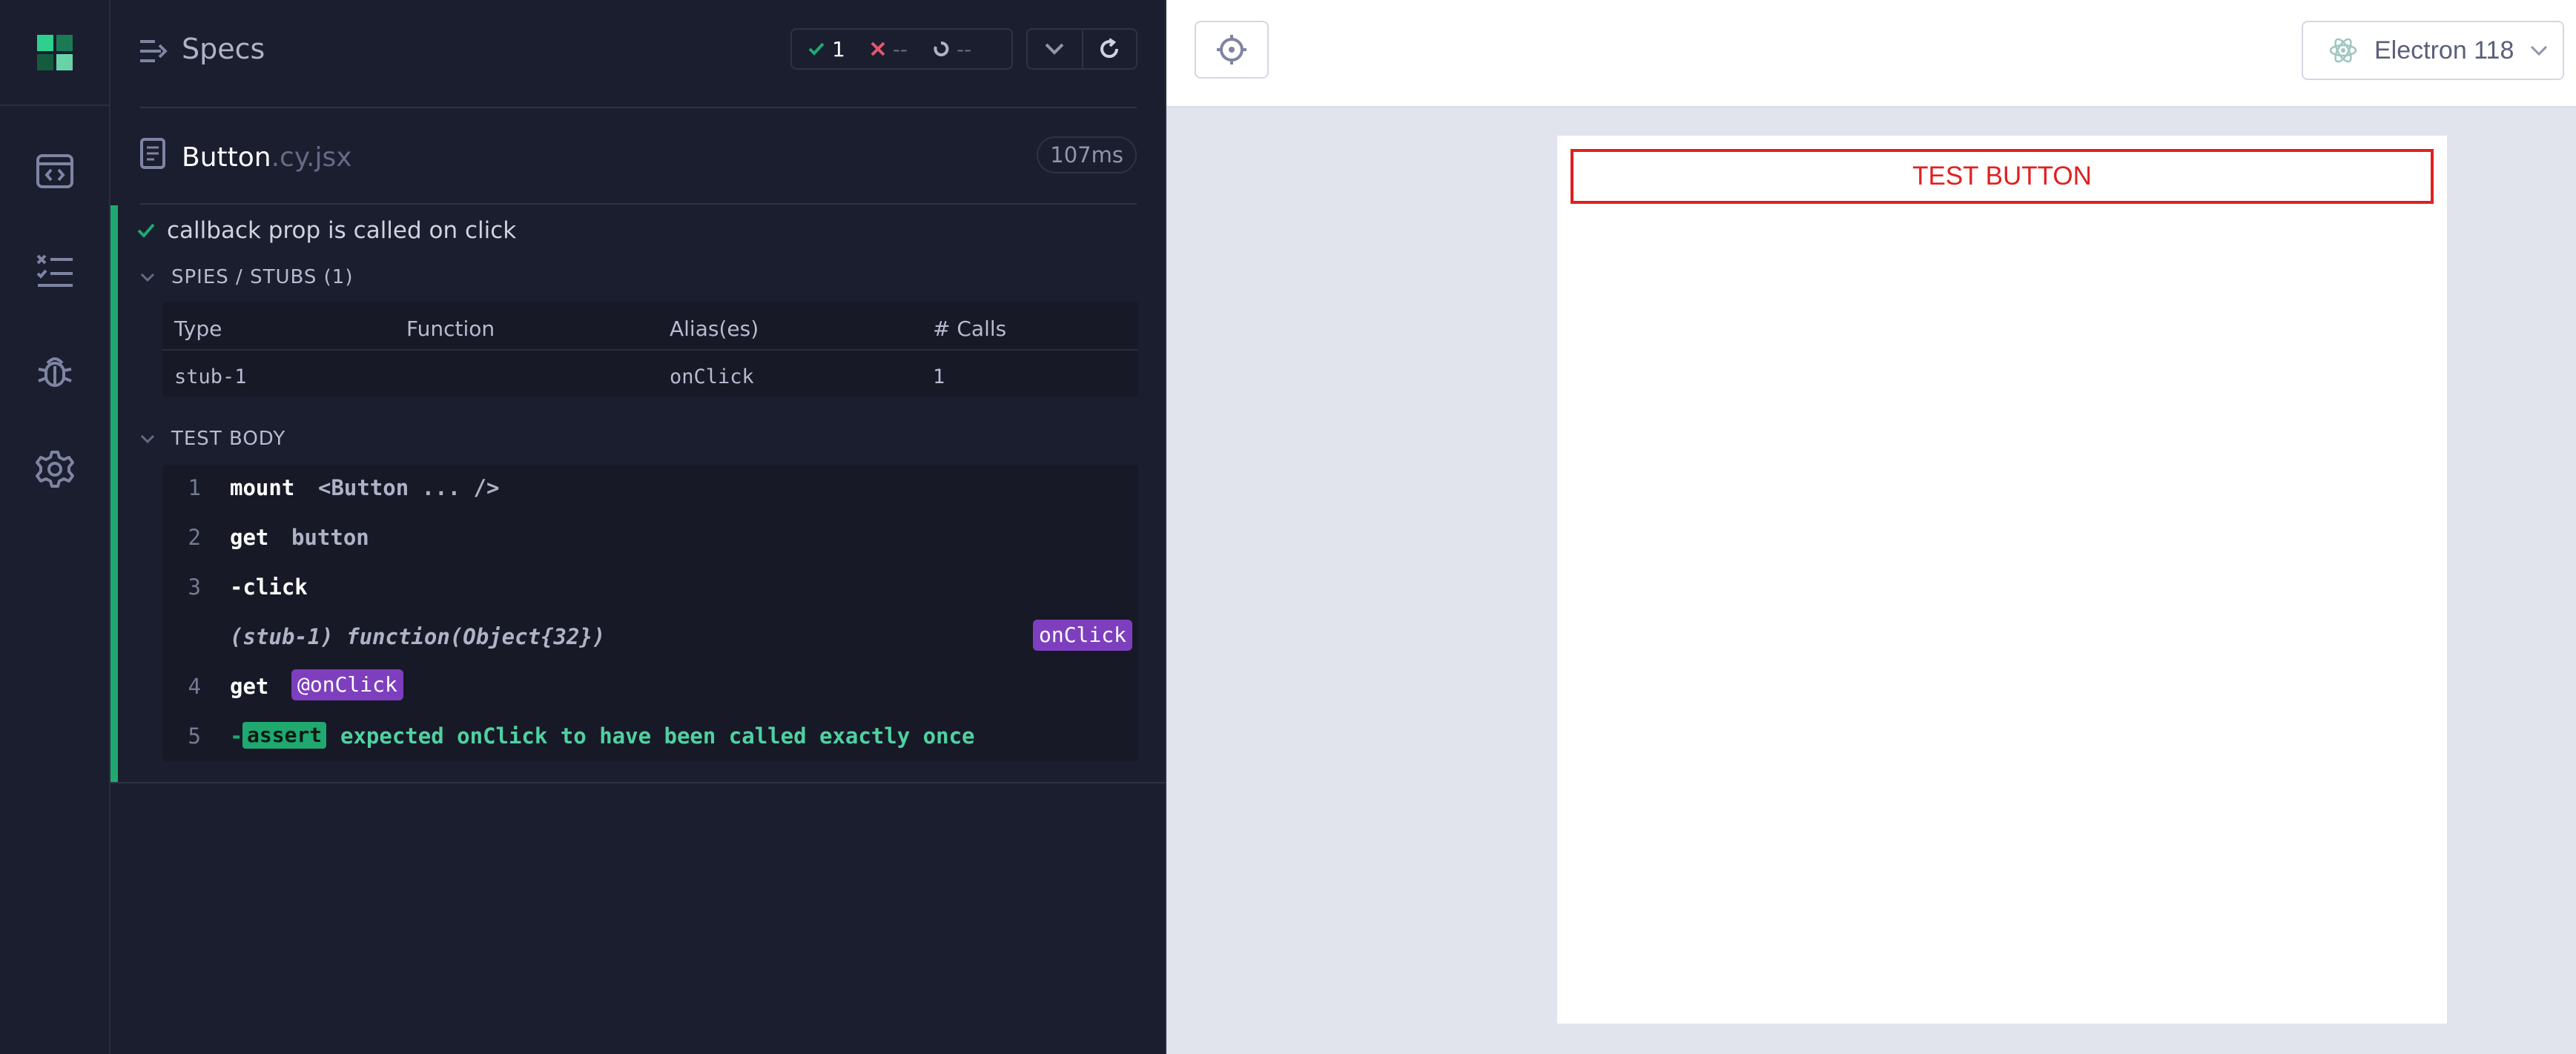 The height and width of the screenshot is (1054, 2576). I want to click on collapse-button, so click(1055, 49).